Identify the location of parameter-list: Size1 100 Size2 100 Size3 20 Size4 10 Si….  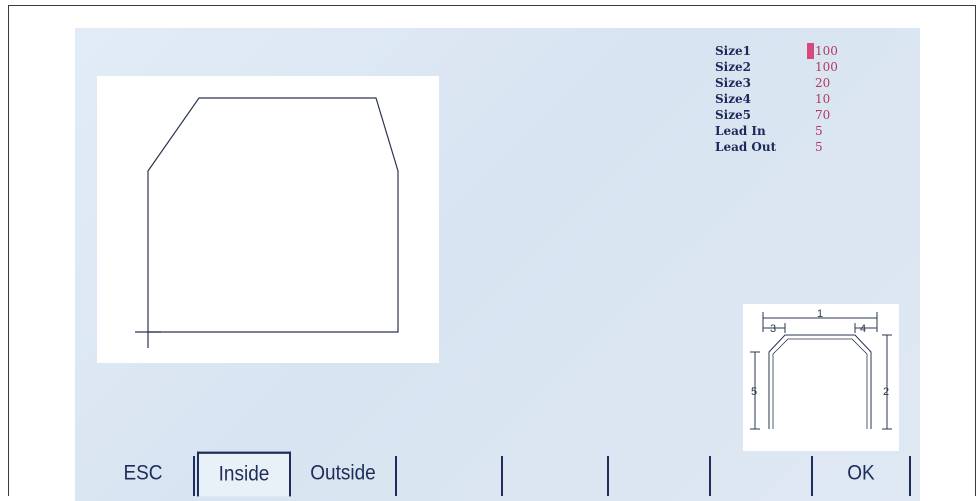
(776, 99).